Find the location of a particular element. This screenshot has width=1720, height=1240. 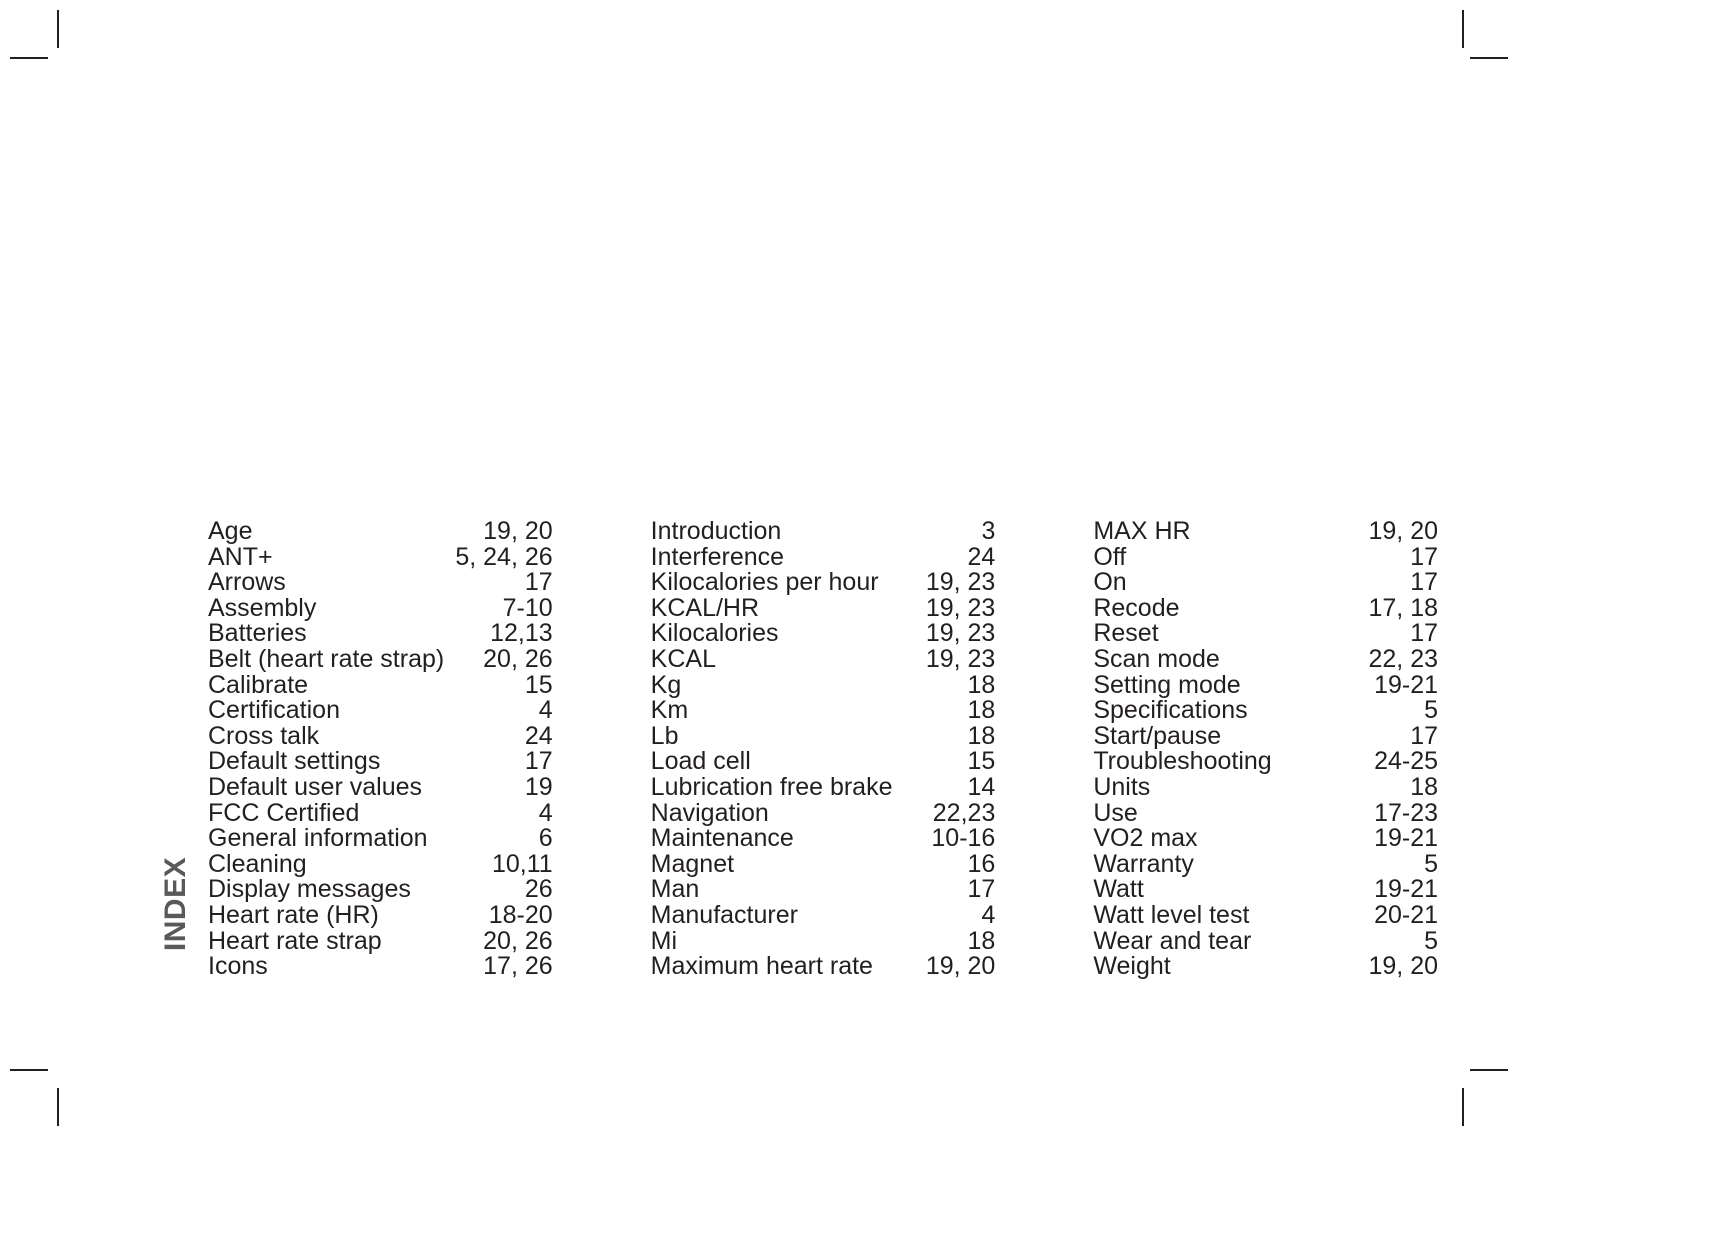

crop-mark-top-left-horizontal is located at coordinates (29, 58).